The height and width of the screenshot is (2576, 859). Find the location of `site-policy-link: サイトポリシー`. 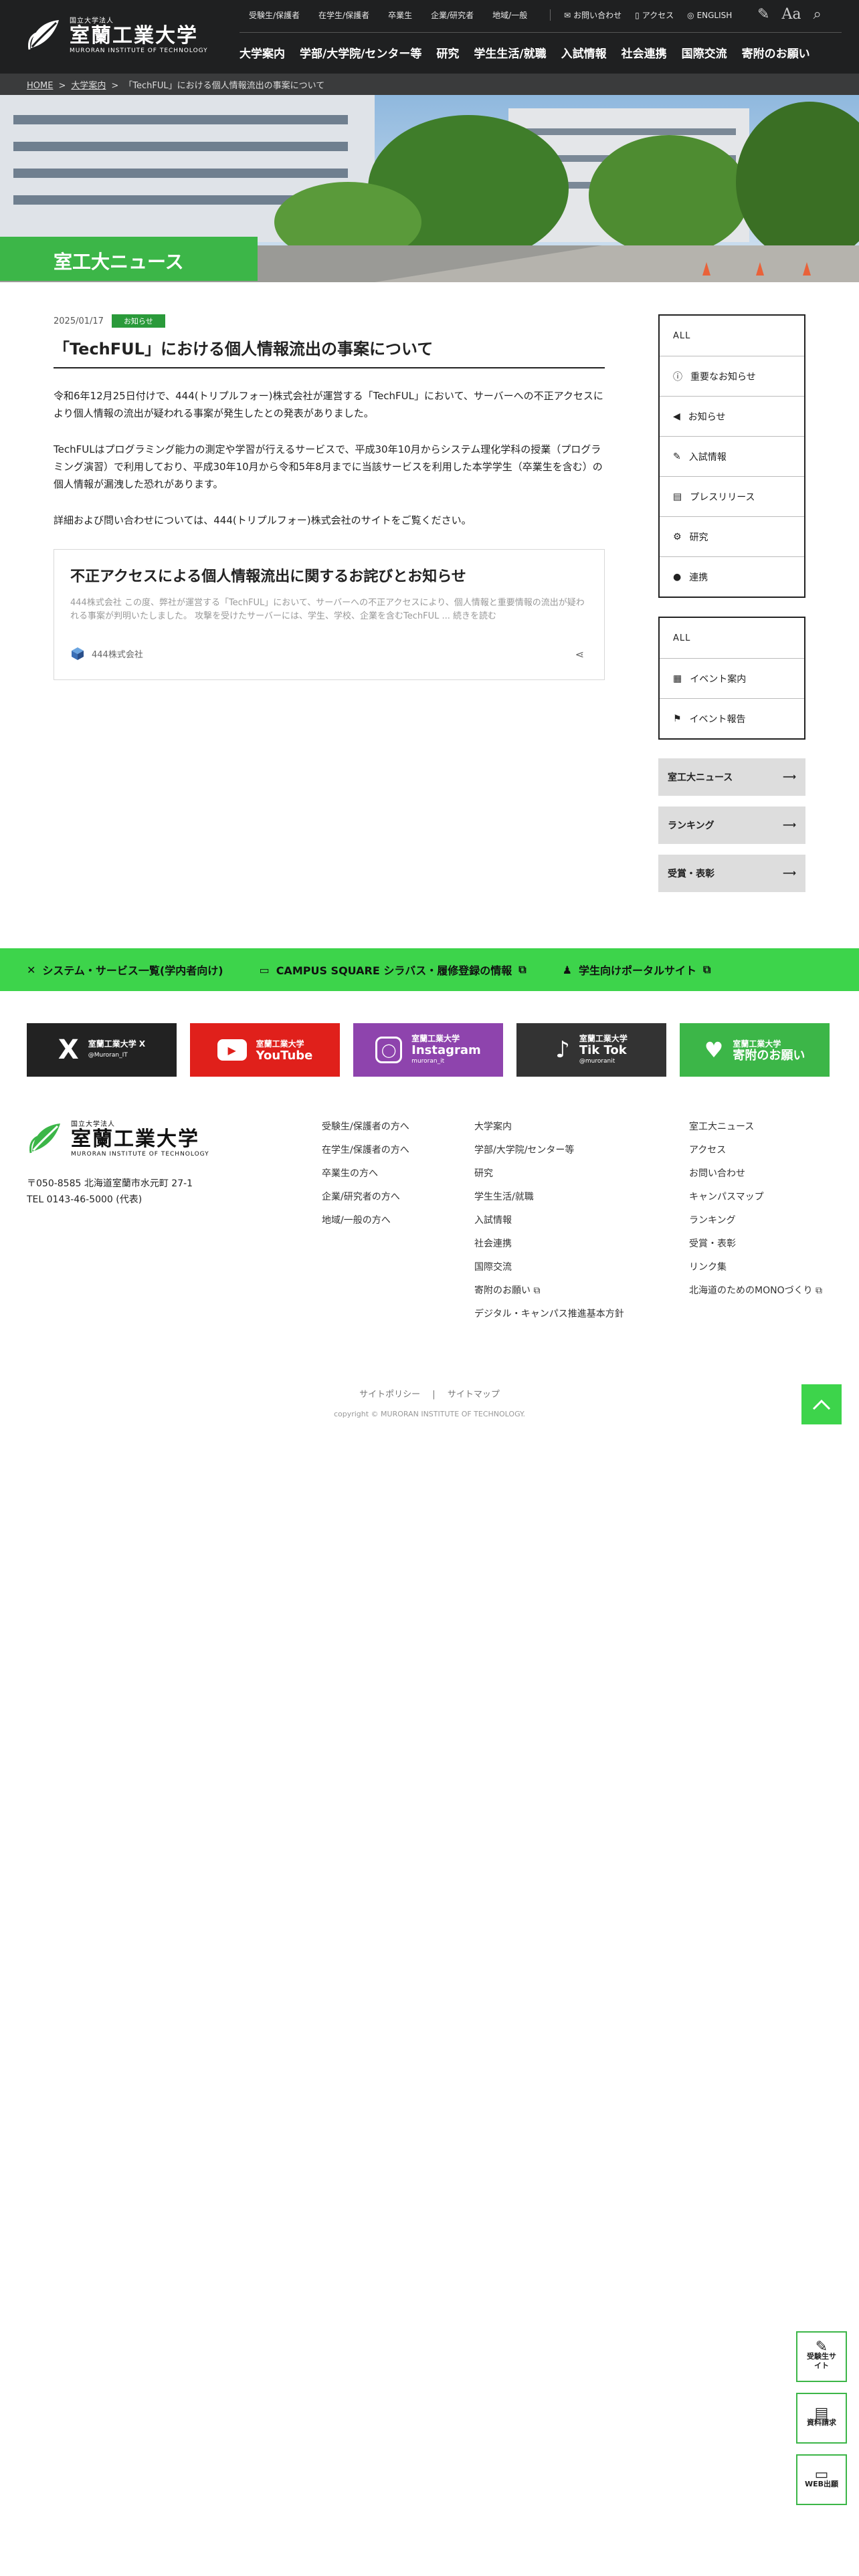

site-policy-link: サイトポリシー is located at coordinates (389, 1395).